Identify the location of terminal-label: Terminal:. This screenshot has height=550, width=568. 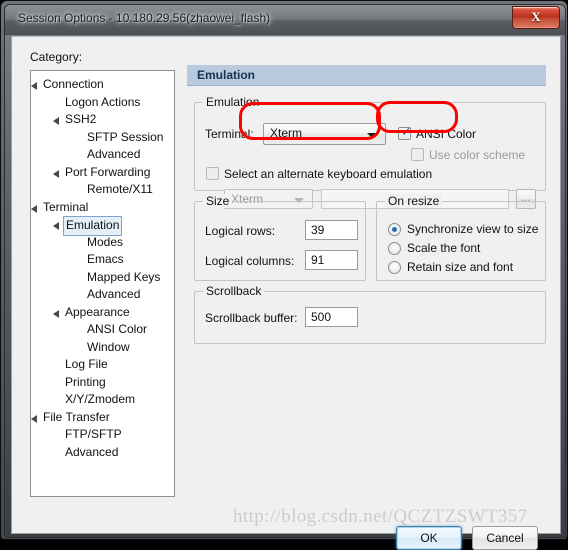
(229, 134).